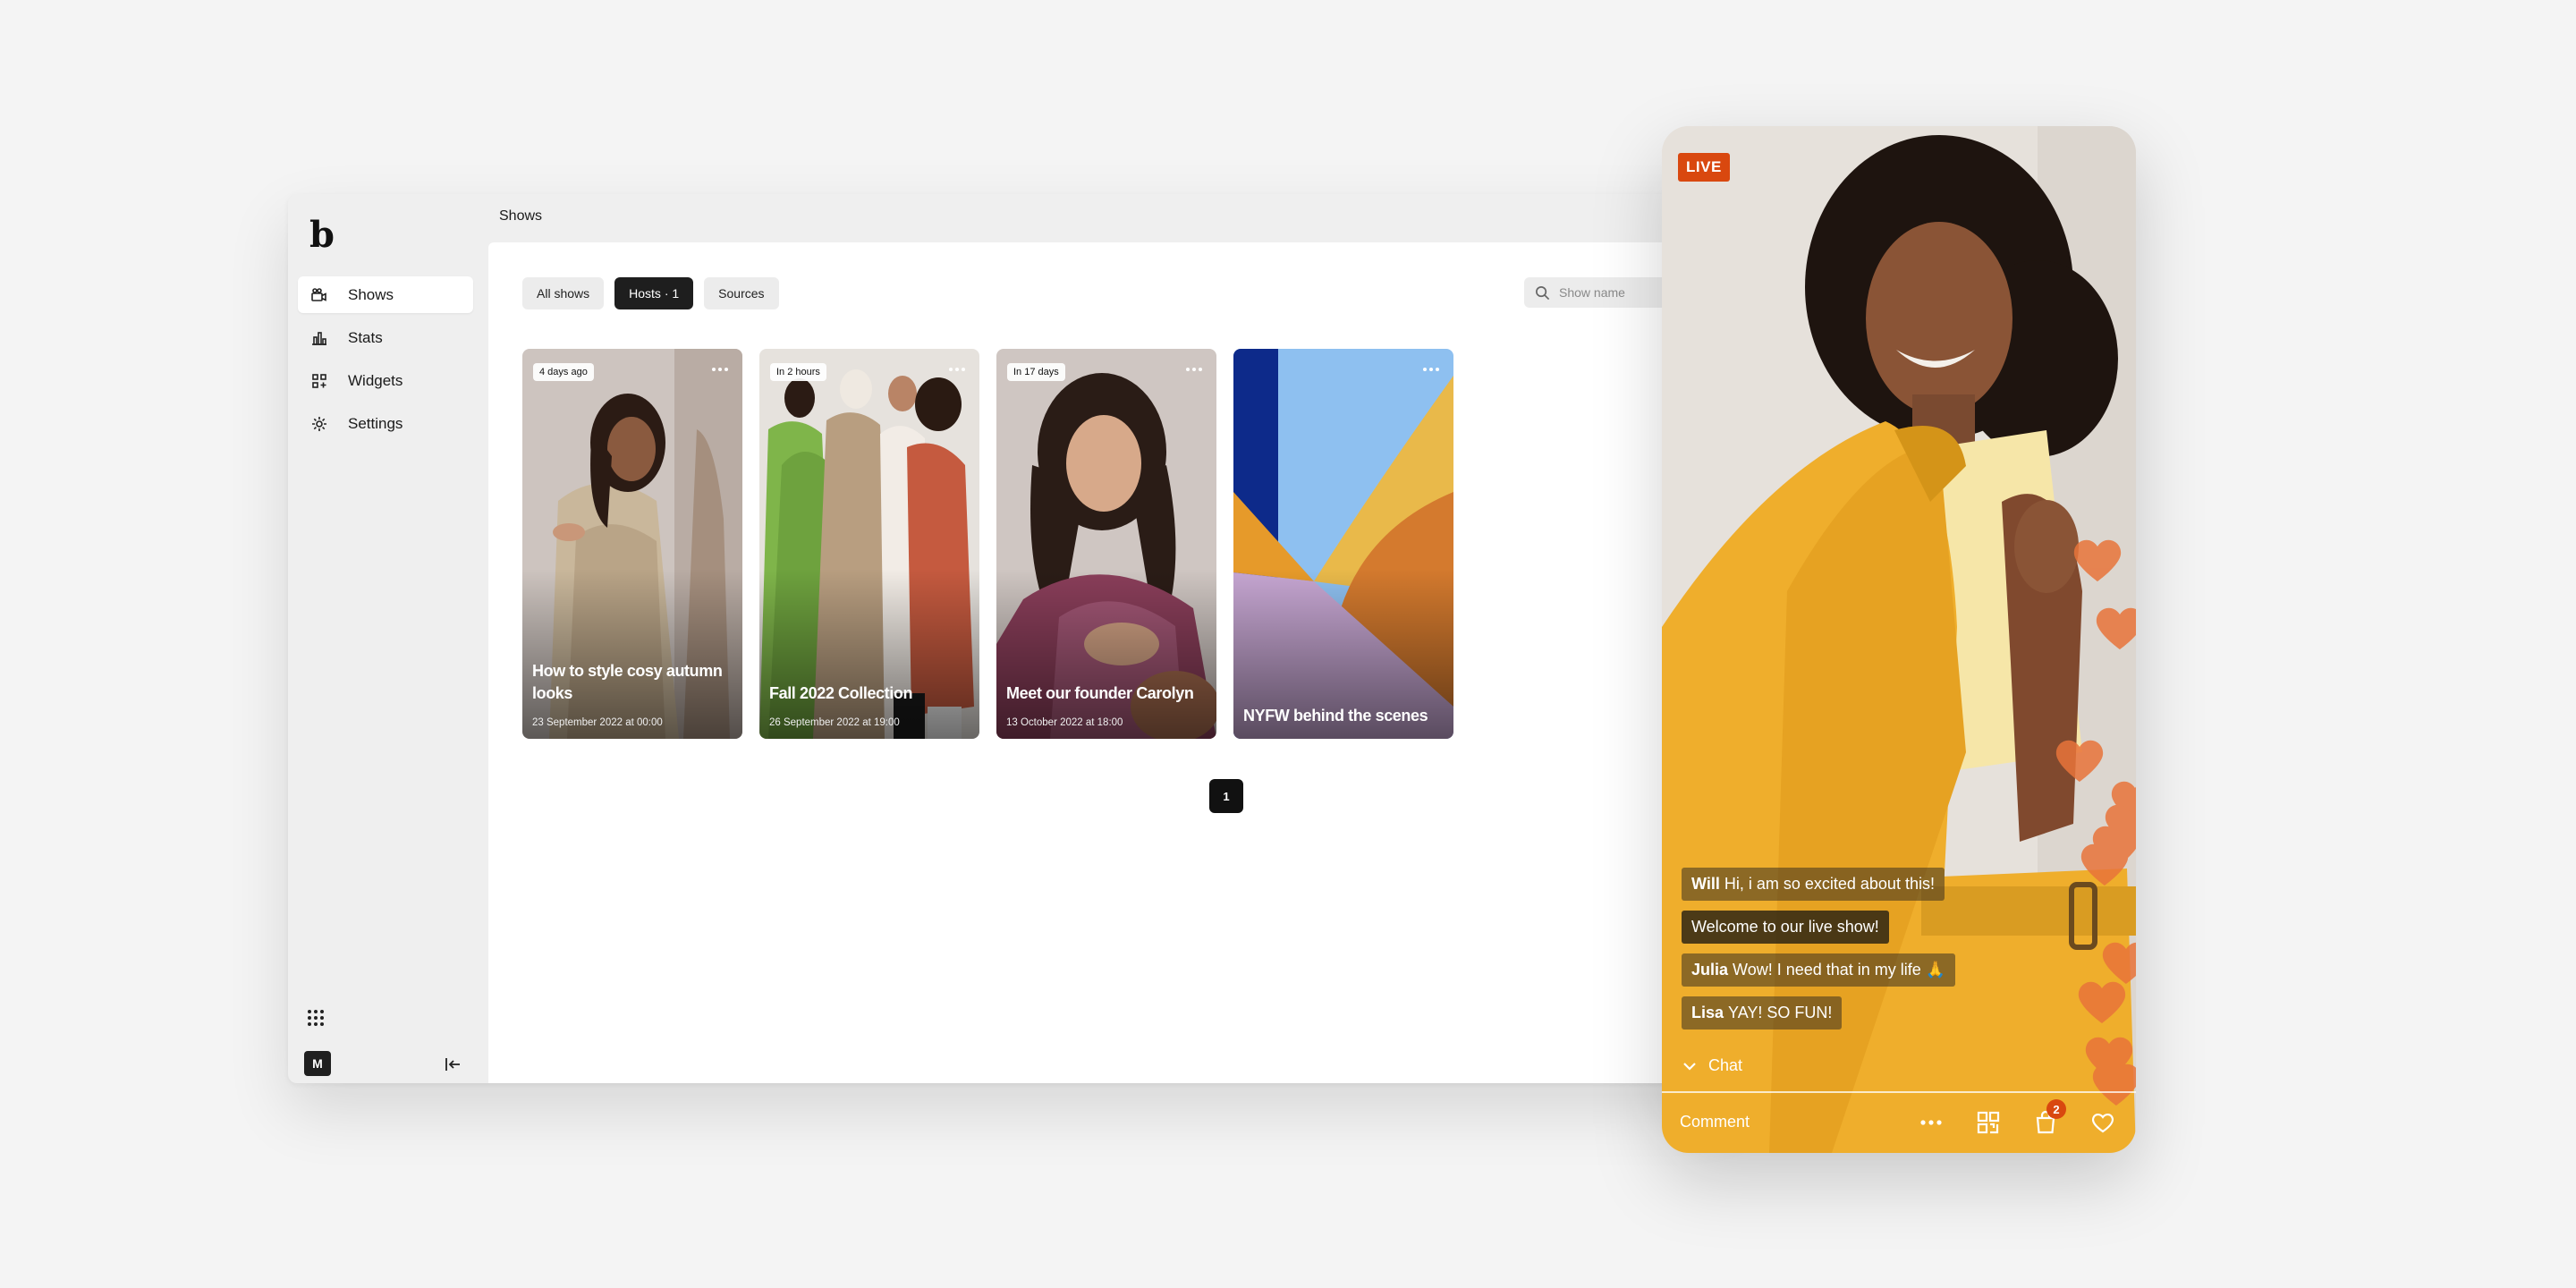 The width and height of the screenshot is (2576, 1288). I want to click on filter-hosts: Hosts · 1, so click(654, 293).